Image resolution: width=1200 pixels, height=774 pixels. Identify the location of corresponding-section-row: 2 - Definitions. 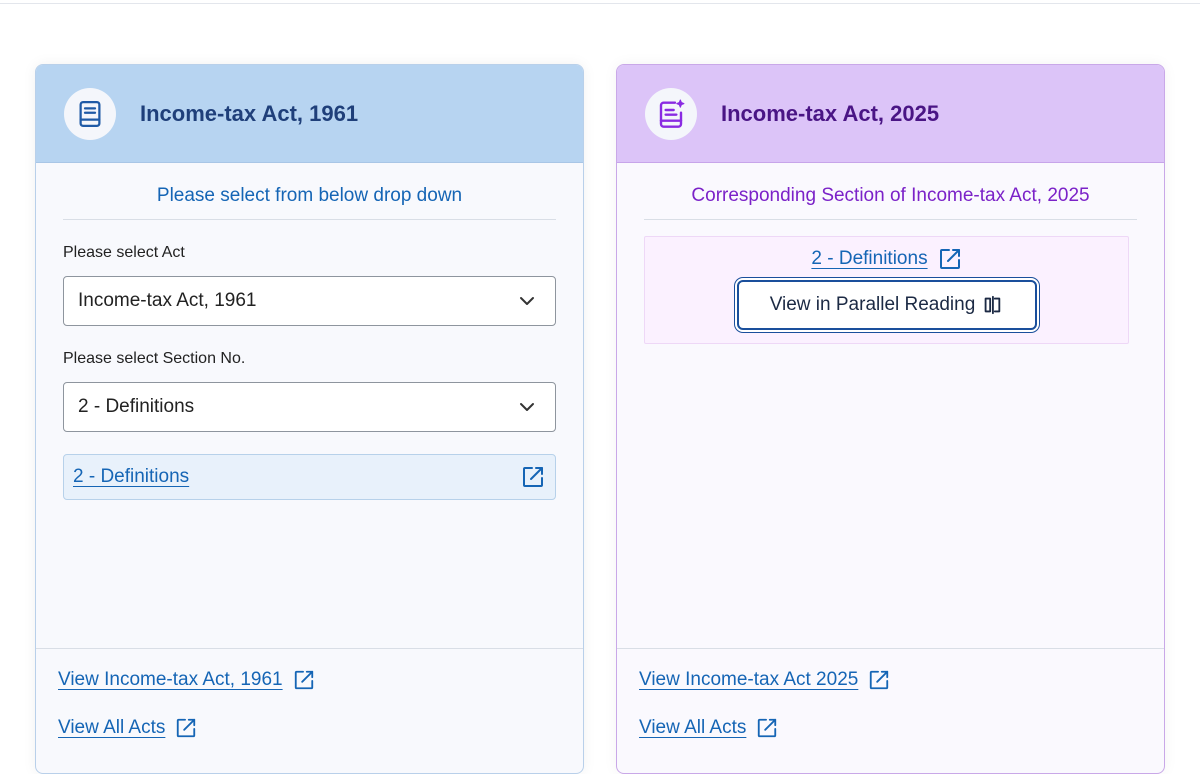
(886, 259).